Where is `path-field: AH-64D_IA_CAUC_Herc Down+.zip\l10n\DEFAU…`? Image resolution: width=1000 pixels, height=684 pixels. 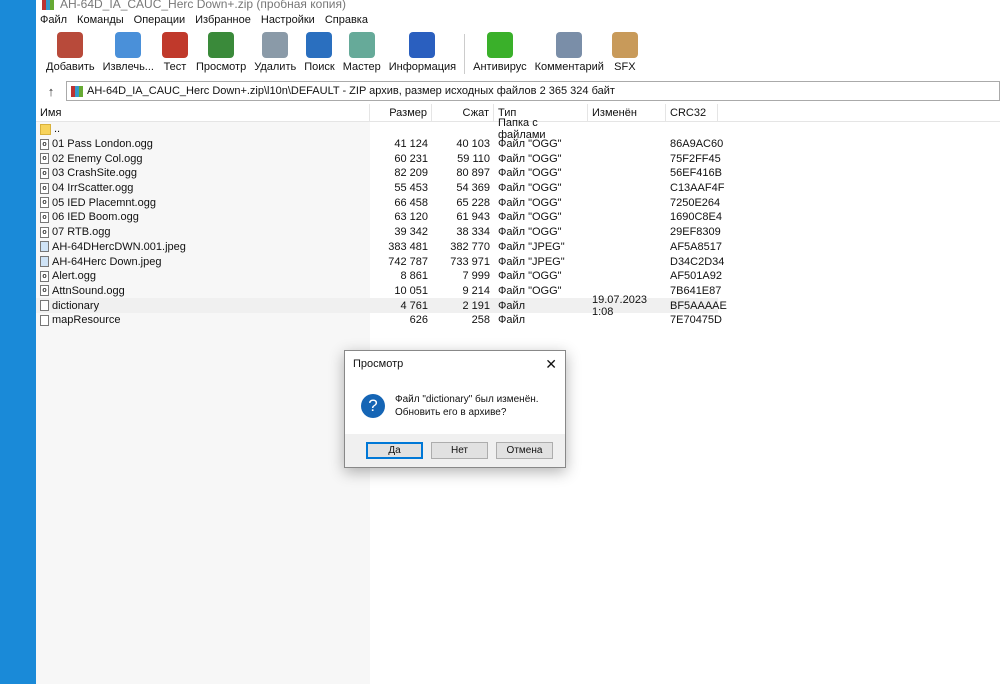 path-field: AH-64D_IA_CAUC_Herc Down+.zip\l10n\DEFAU… is located at coordinates (533, 91).